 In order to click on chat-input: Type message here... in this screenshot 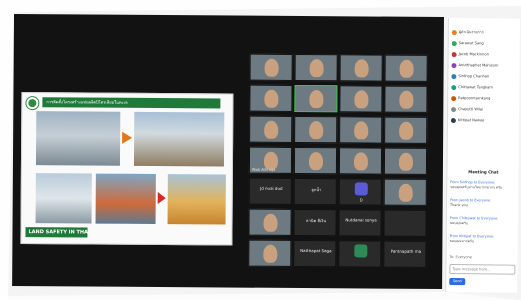, I will do `click(482, 269)`.